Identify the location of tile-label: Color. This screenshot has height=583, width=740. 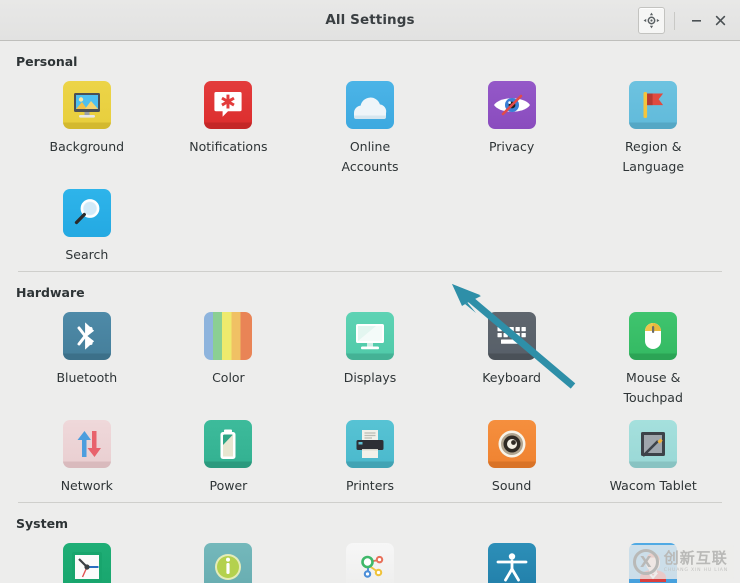
(228, 377).